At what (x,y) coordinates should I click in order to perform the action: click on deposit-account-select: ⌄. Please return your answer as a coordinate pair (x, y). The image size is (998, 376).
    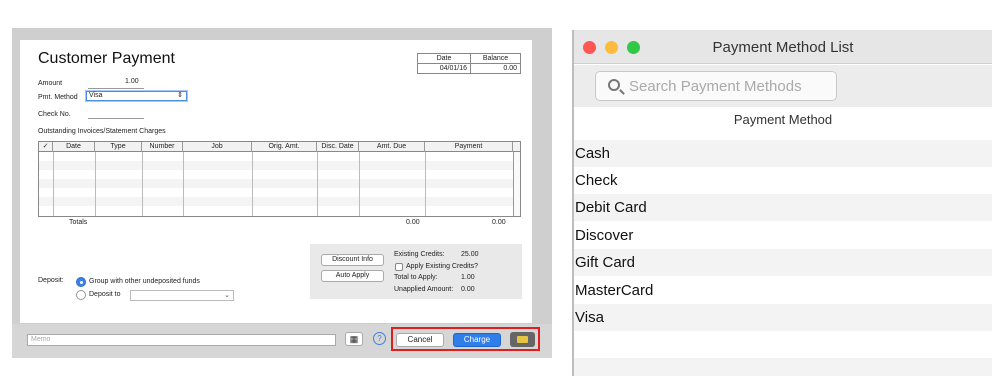
    Looking at the image, I should click on (182, 295).